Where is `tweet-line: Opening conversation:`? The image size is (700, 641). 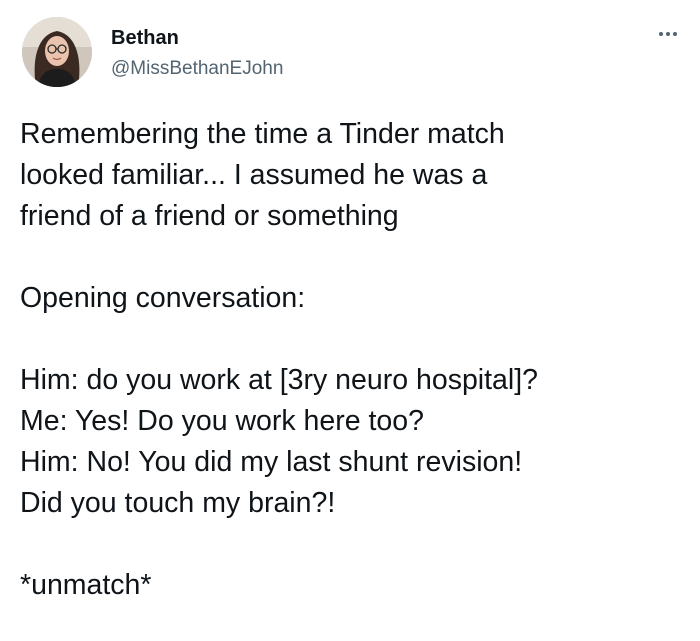
tweet-line: Opening conversation: is located at coordinates (163, 298).